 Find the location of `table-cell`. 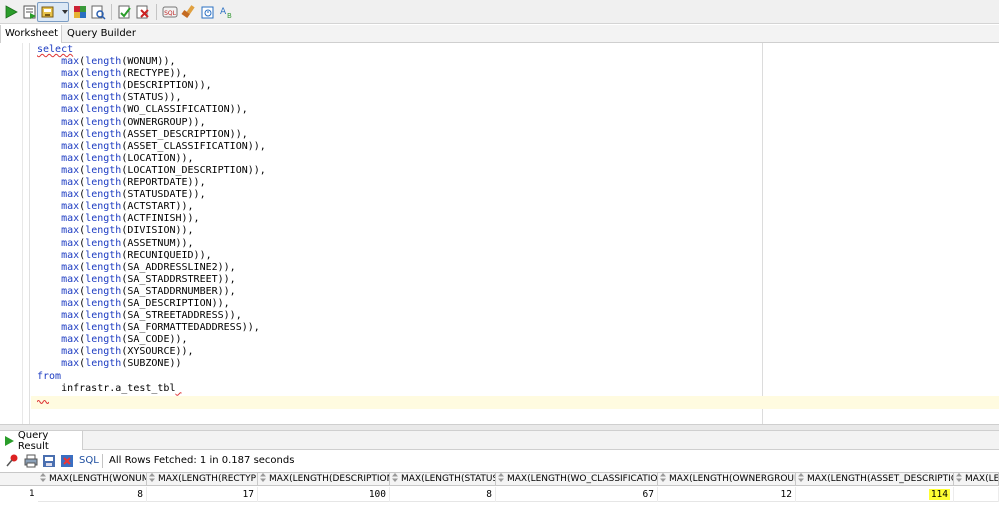

table-cell is located at coordinates (976, 494).